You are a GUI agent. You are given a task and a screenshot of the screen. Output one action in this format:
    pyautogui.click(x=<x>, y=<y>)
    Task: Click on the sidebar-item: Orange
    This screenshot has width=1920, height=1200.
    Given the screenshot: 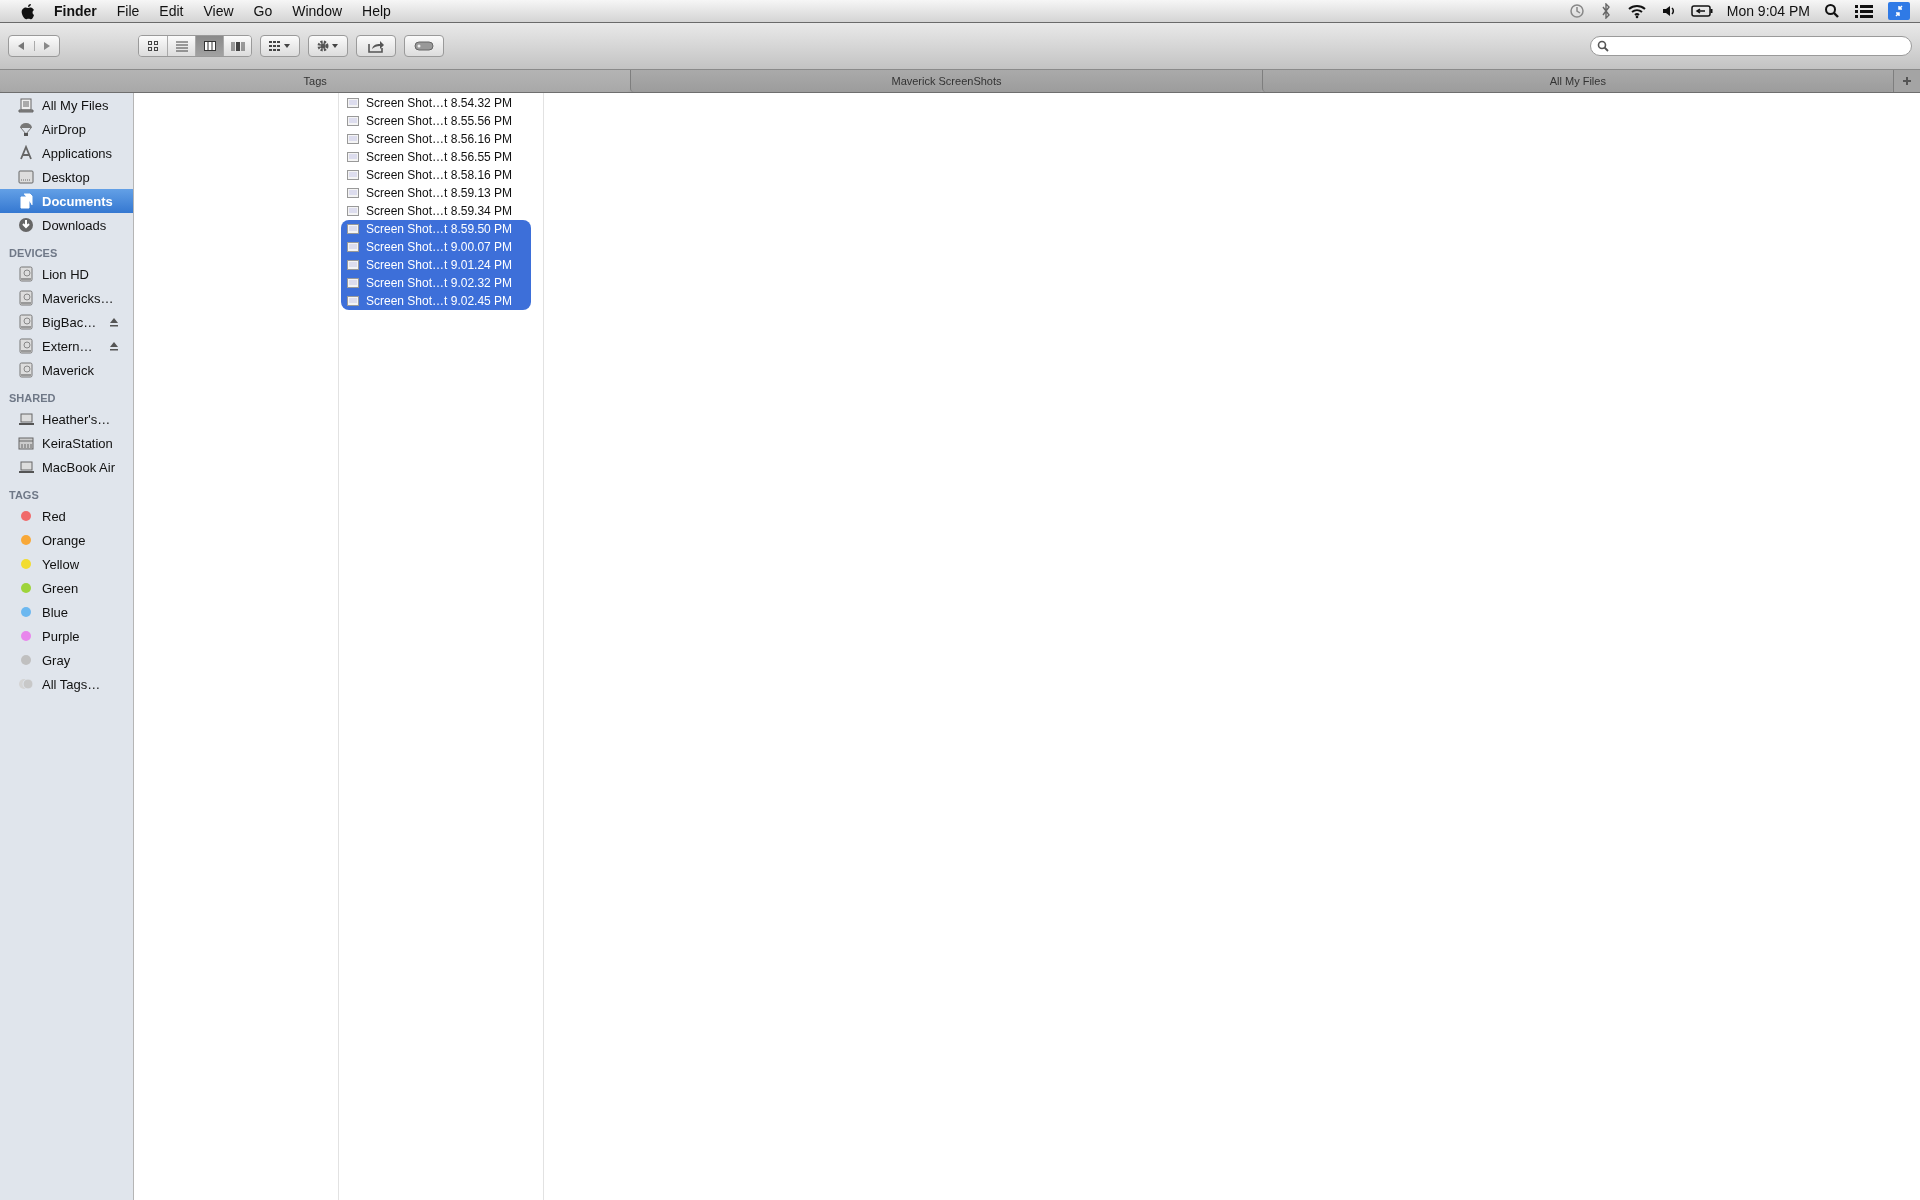 What is the action you would take?
    pyautogui.click(x=66, y=540)
    